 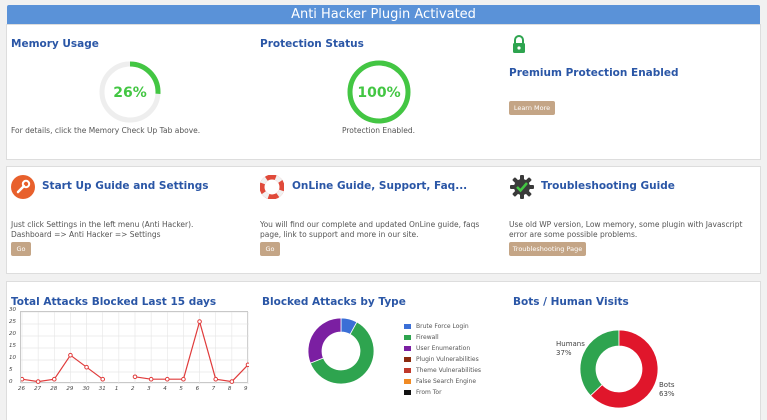 I want to click on wrench-icon, so click(x=23, y=187).